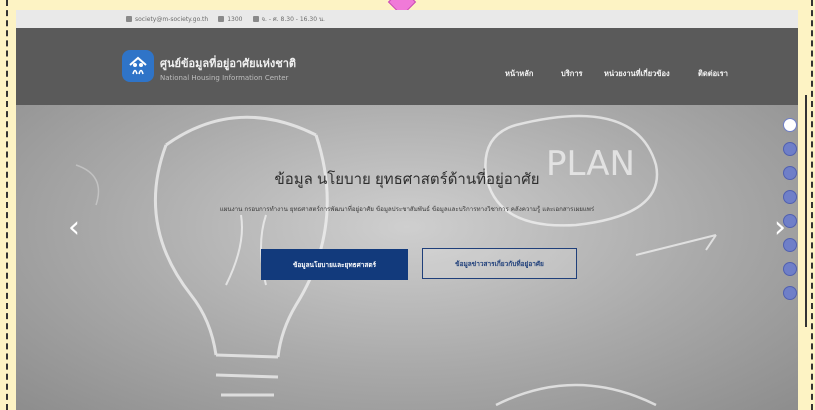 The height and width of the screenshot is (410, 815). What do you see at coordinates (499, 263) in the screenshot?
I see `housing-news-button: ข้อมูลข่าวสารเกี่ยวกับที่อยู่อาศัย` at bounding box center [499, 263].